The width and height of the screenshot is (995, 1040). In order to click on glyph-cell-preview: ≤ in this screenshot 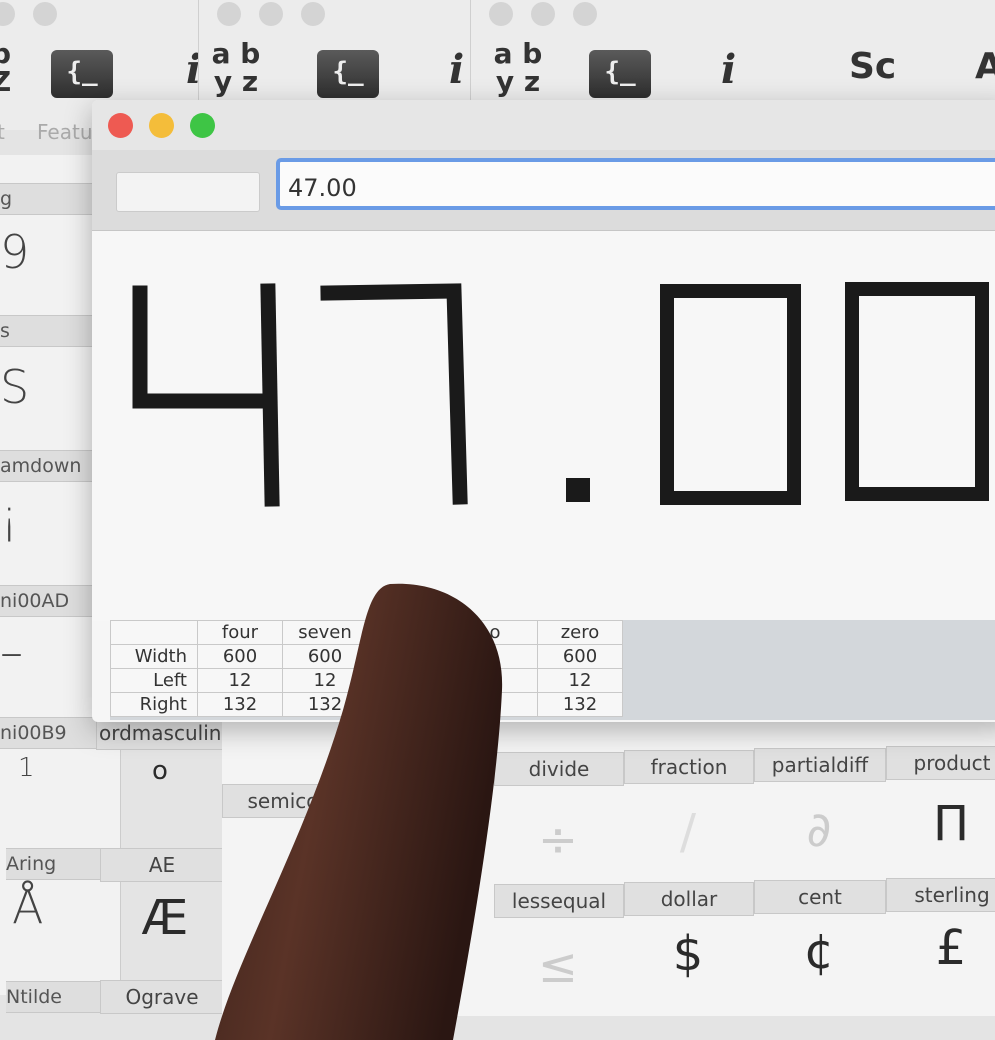, I will do `click(558, 966)`.